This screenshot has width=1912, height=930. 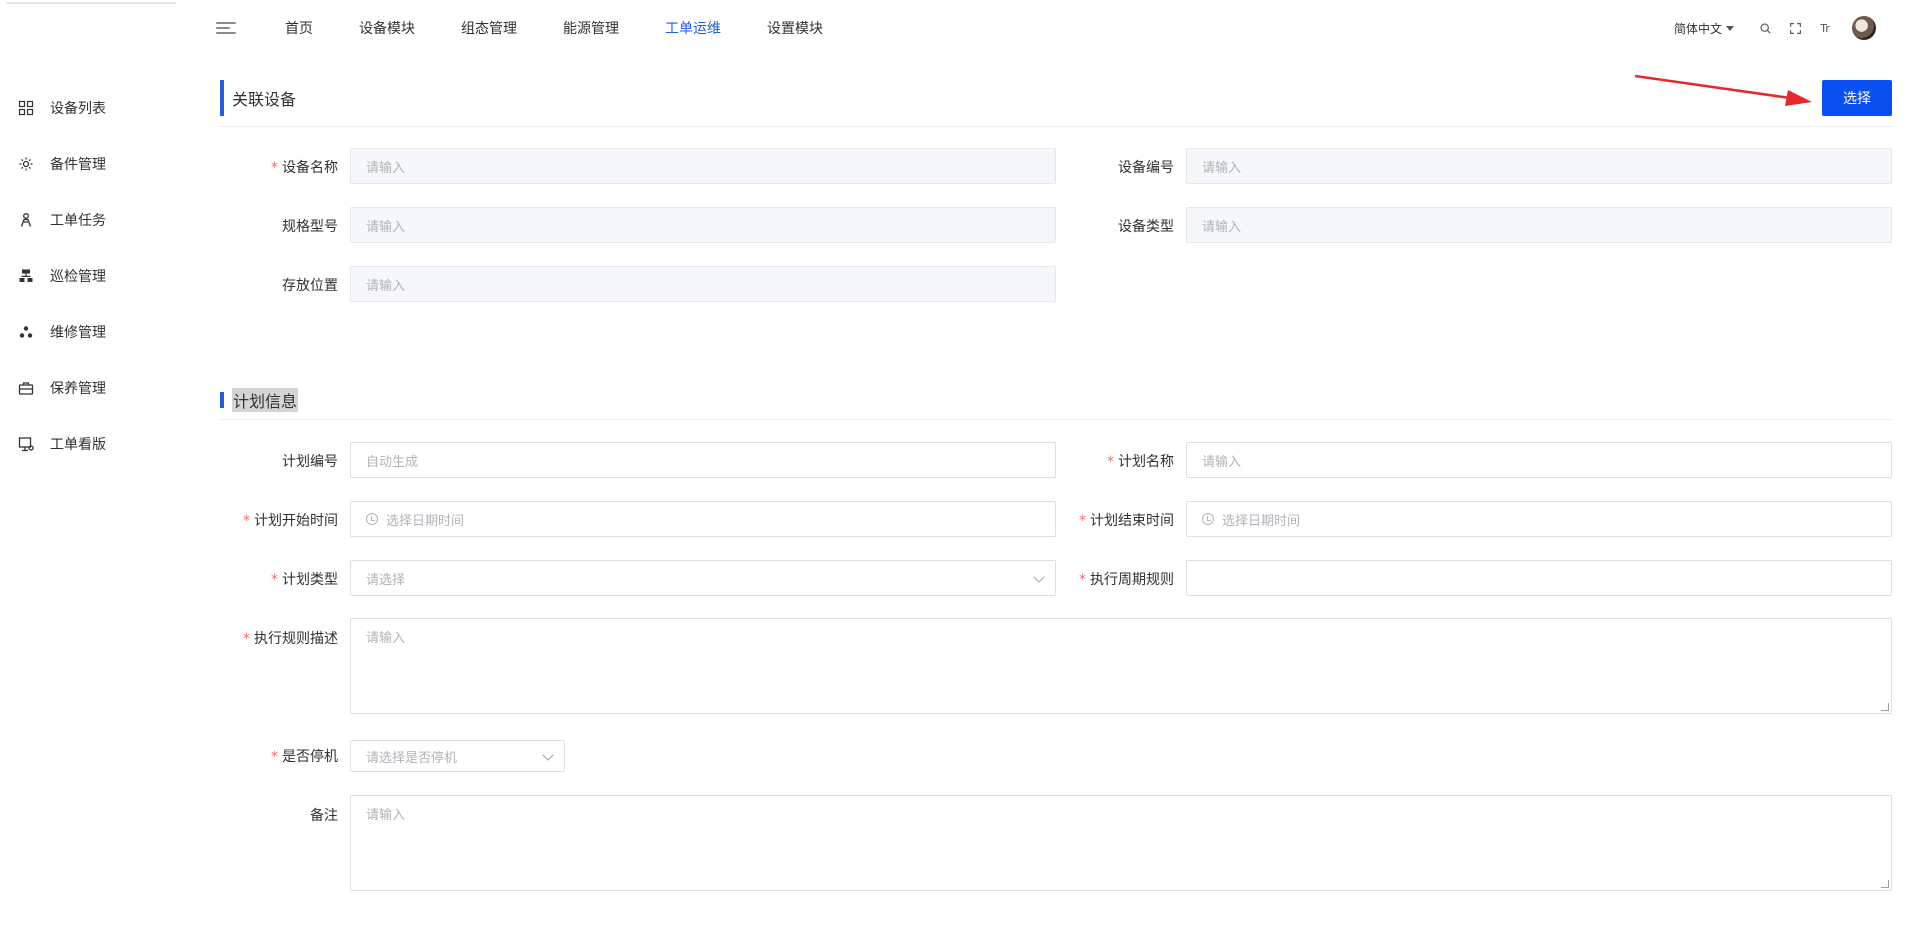 I want to click on sidebar-item-label: 备件管理, so click(x=78, y=165).